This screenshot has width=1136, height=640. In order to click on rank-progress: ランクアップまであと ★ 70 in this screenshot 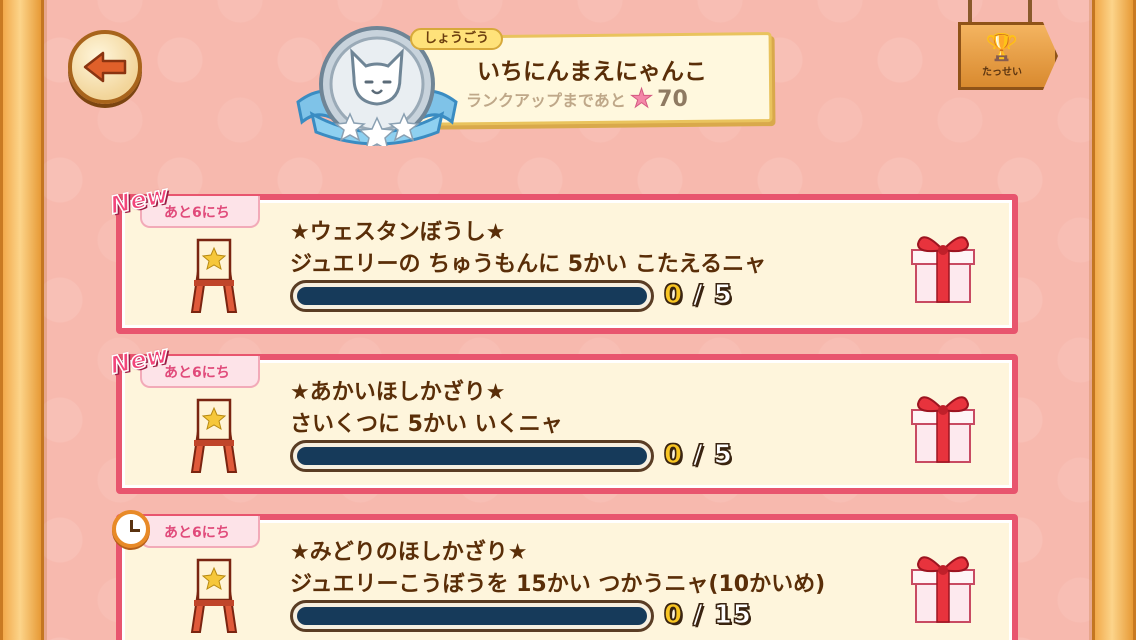, I will do `click(577, 99)`.